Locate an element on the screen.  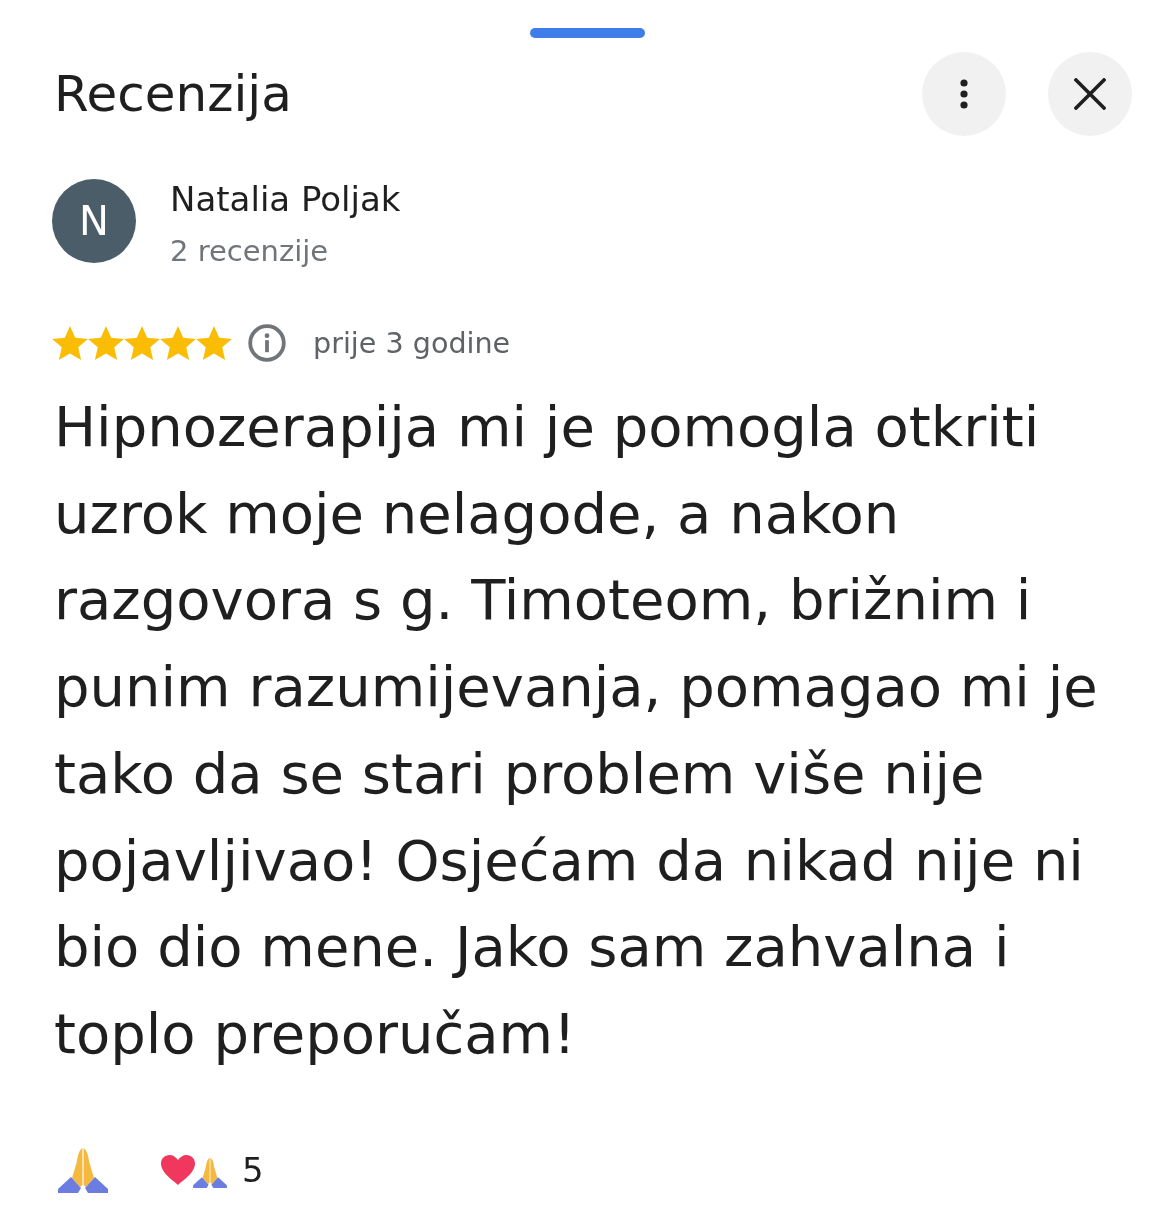
add-reaction-button is located at coordinates (83, 1169).